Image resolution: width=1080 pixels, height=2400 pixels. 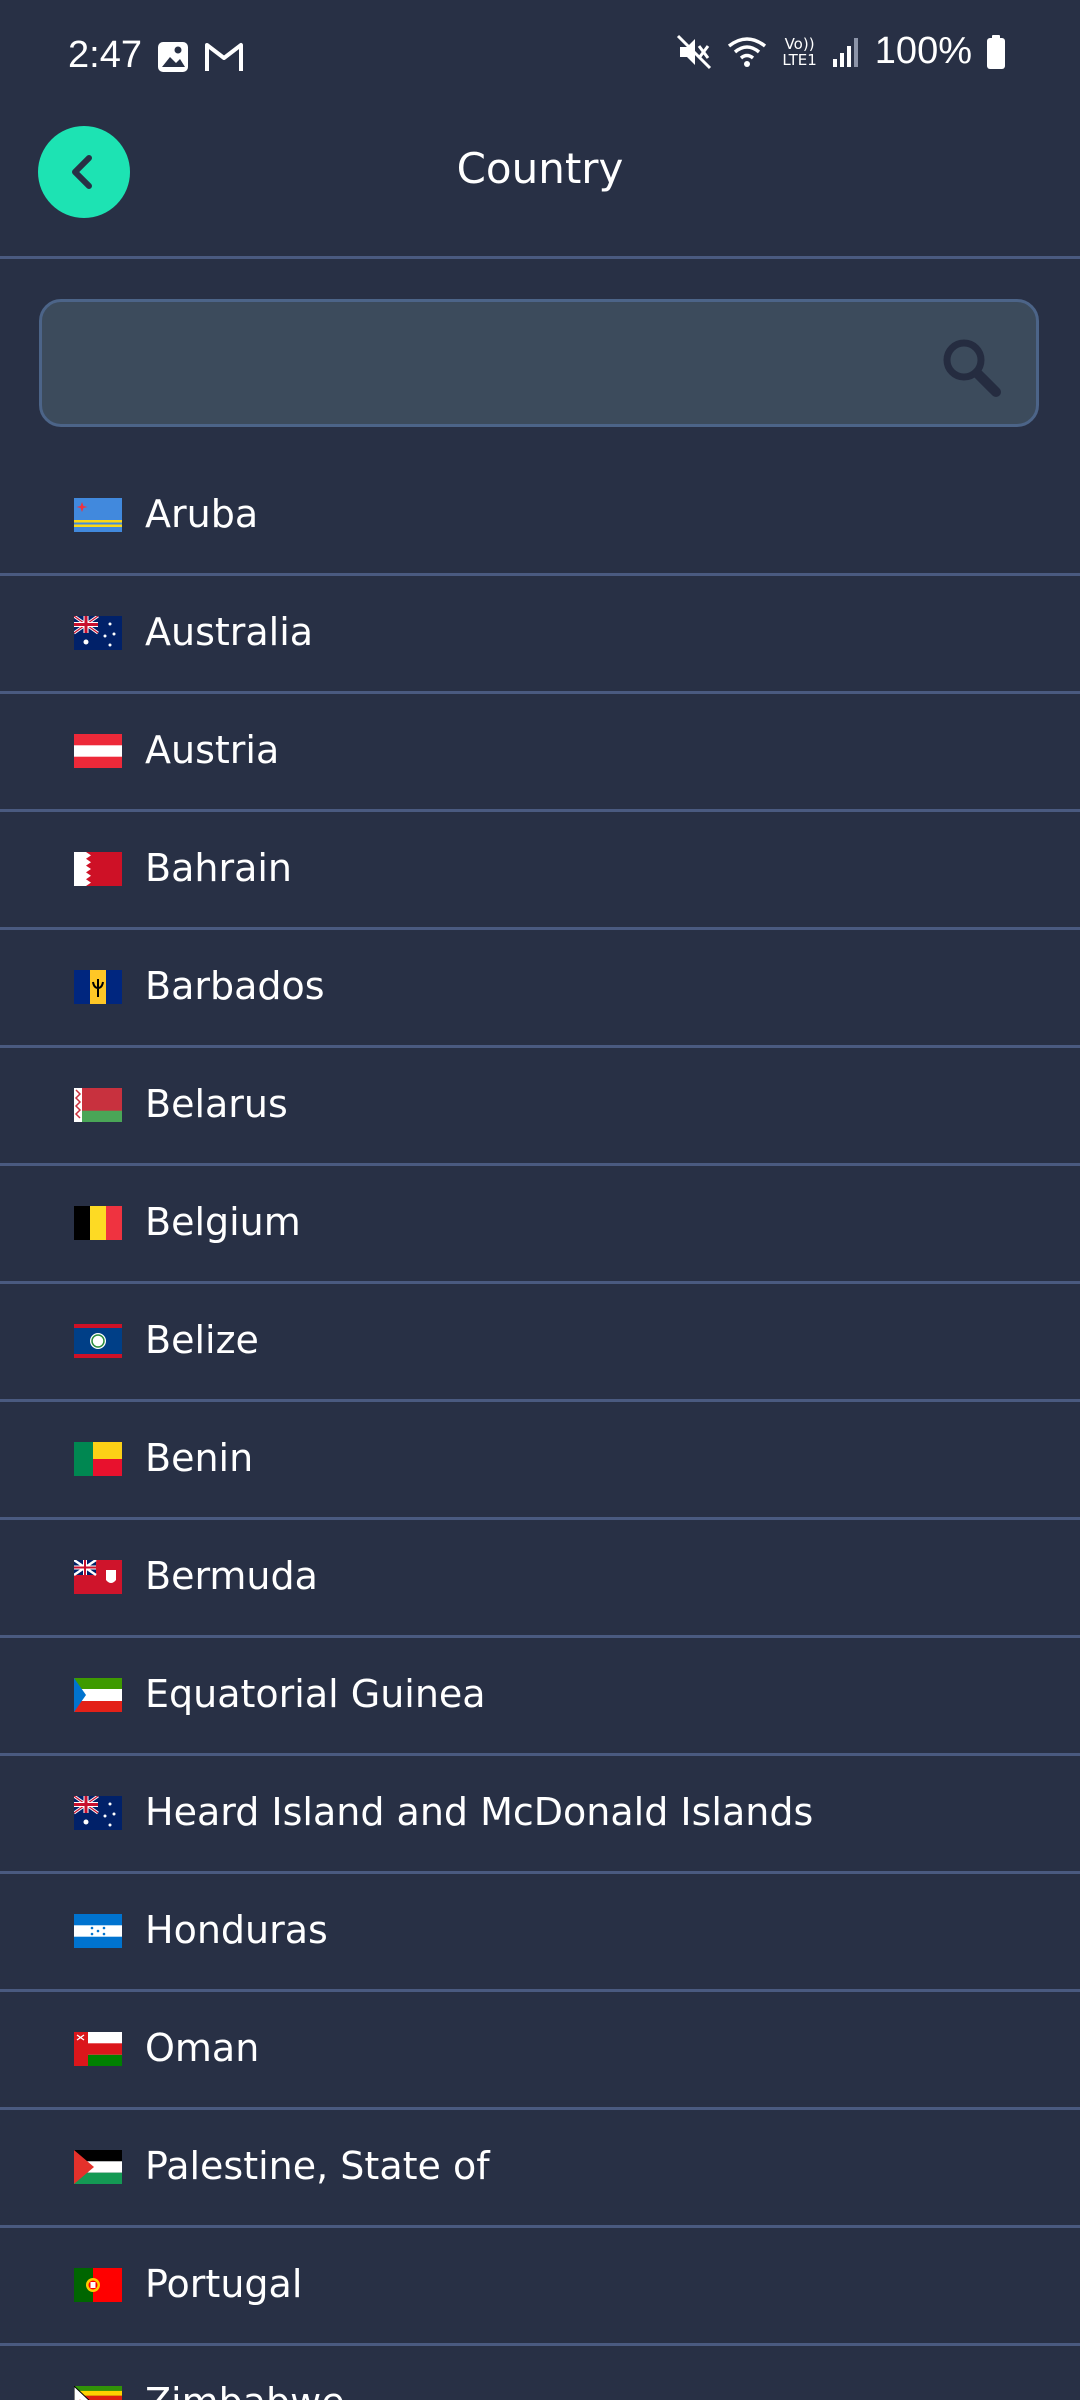 I want to click on battery-percentage: 100%, so click(x=923, y=51).